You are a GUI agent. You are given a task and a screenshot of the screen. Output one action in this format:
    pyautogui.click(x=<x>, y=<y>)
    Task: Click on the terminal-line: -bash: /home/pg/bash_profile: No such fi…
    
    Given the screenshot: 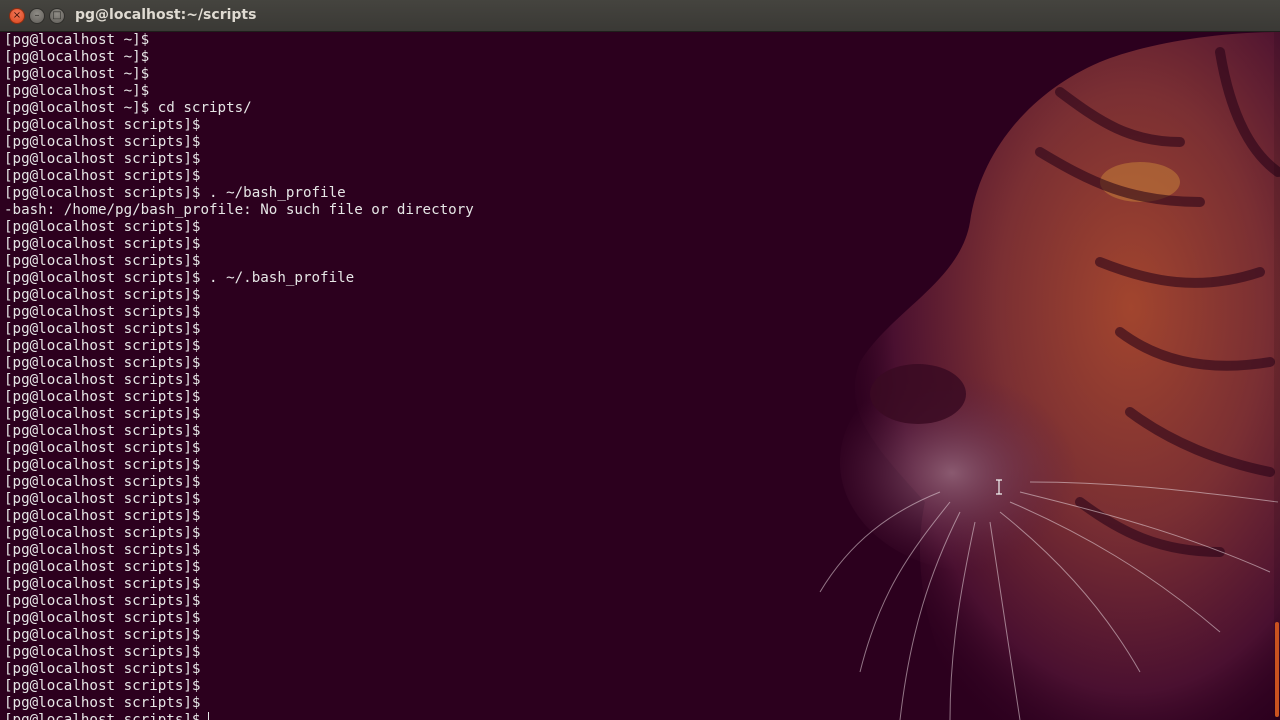 What is the action you would take?
    pyautogui.click(x=239, y=210)
    